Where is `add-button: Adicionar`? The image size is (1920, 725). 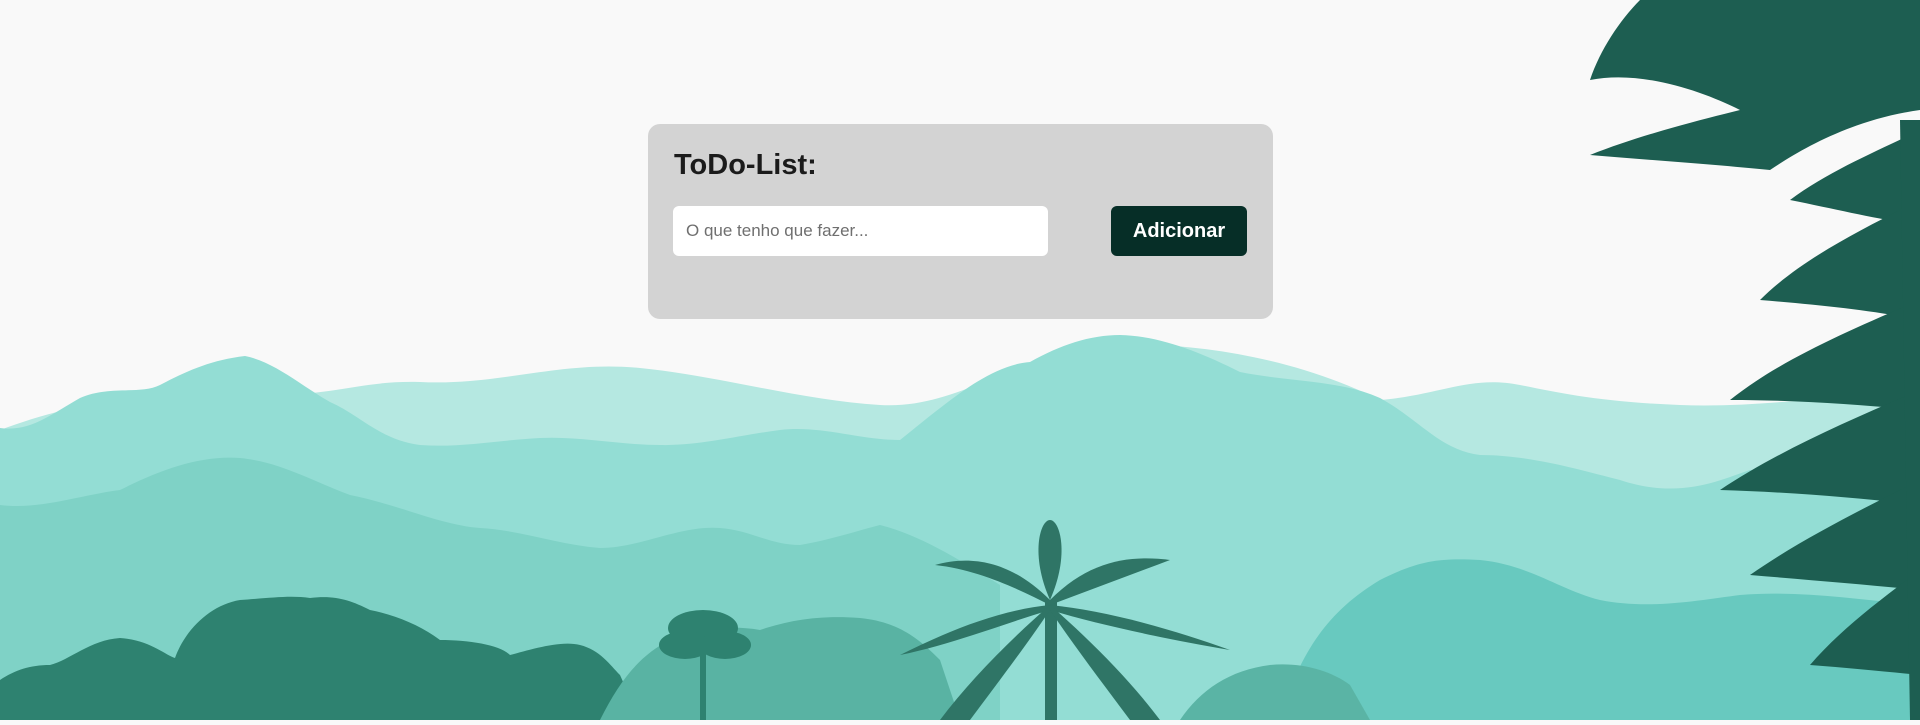 add-button: Adicionar is located at coordinates (1179, 231).